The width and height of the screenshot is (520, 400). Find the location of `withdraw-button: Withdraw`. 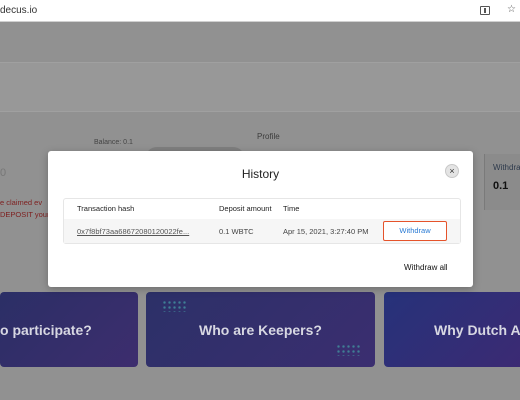

withdraw-button: Withdraw is located at coordinates (415, 231).